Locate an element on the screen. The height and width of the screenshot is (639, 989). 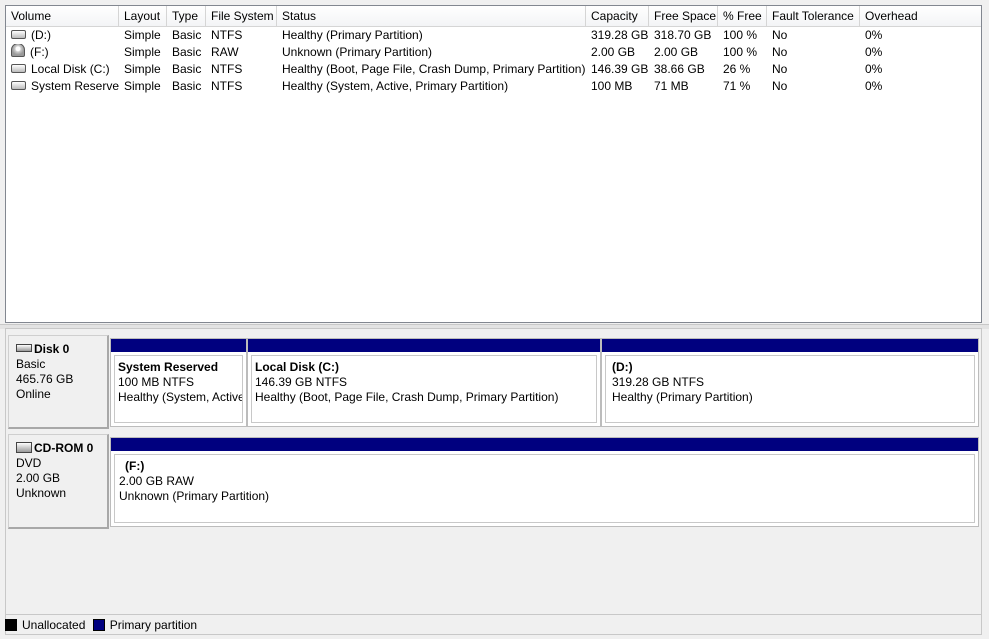
cd-rom-0-label: CD-ROM 0 DVD 2.00 GB Unknown is located at coordinates (58, 481).